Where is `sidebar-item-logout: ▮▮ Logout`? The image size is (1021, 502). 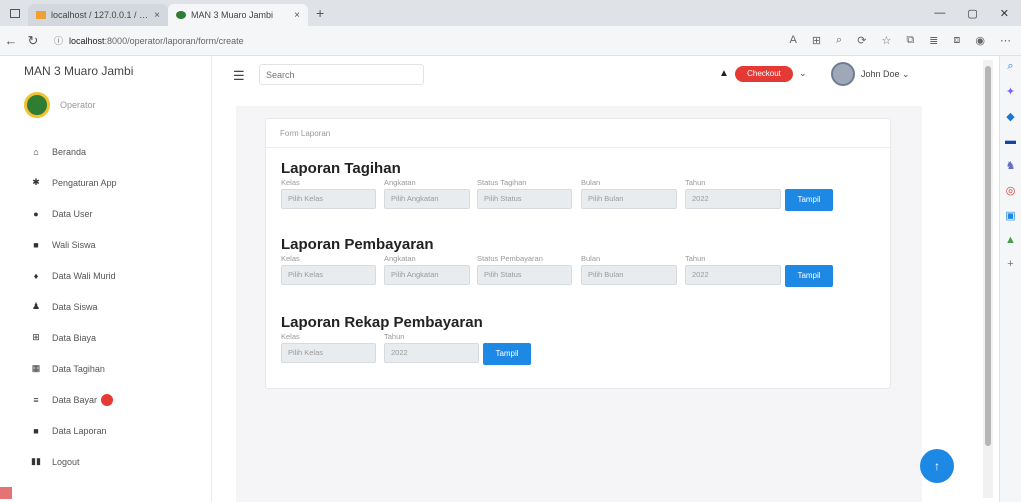
sidebar-item-logout: ▮▮ Logout is located at coordinates (72, 461).